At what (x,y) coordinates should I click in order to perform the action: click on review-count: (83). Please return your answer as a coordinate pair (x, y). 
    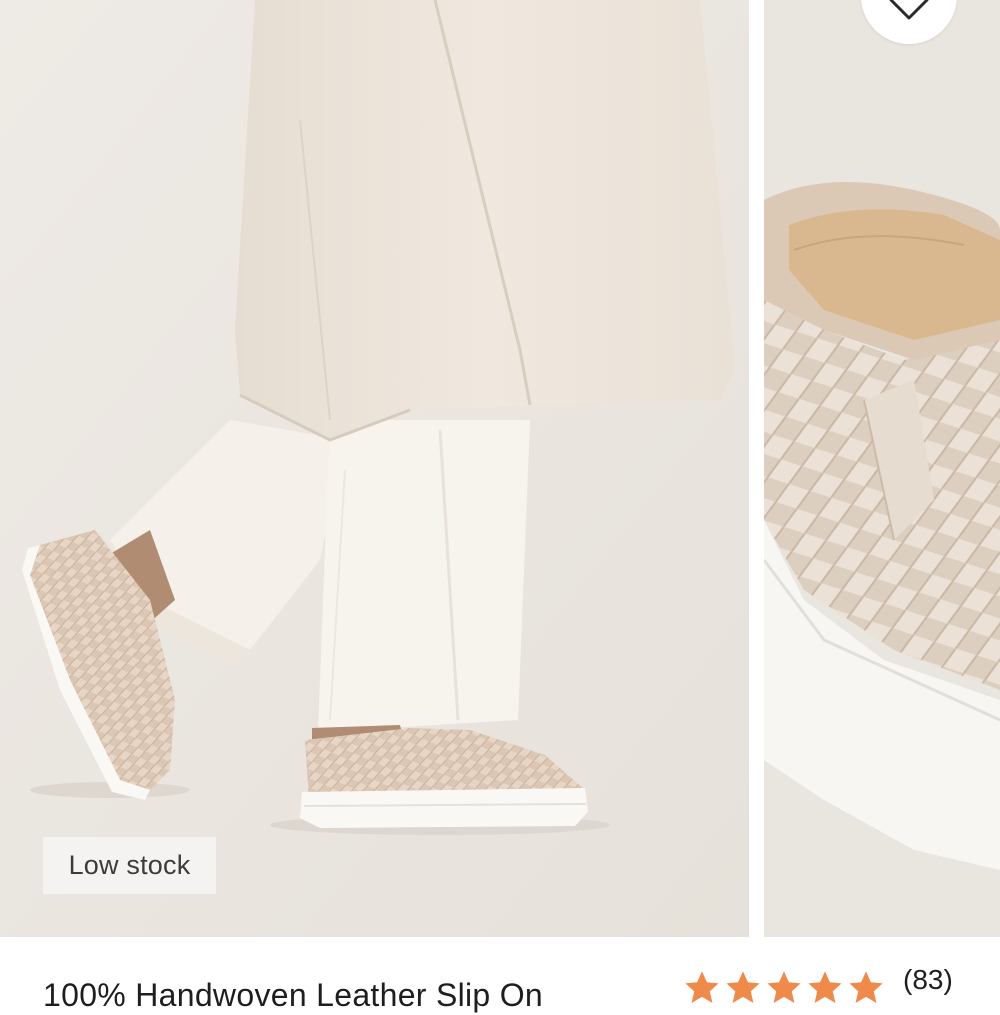
    Looking at the image, I should click on (928, 980).